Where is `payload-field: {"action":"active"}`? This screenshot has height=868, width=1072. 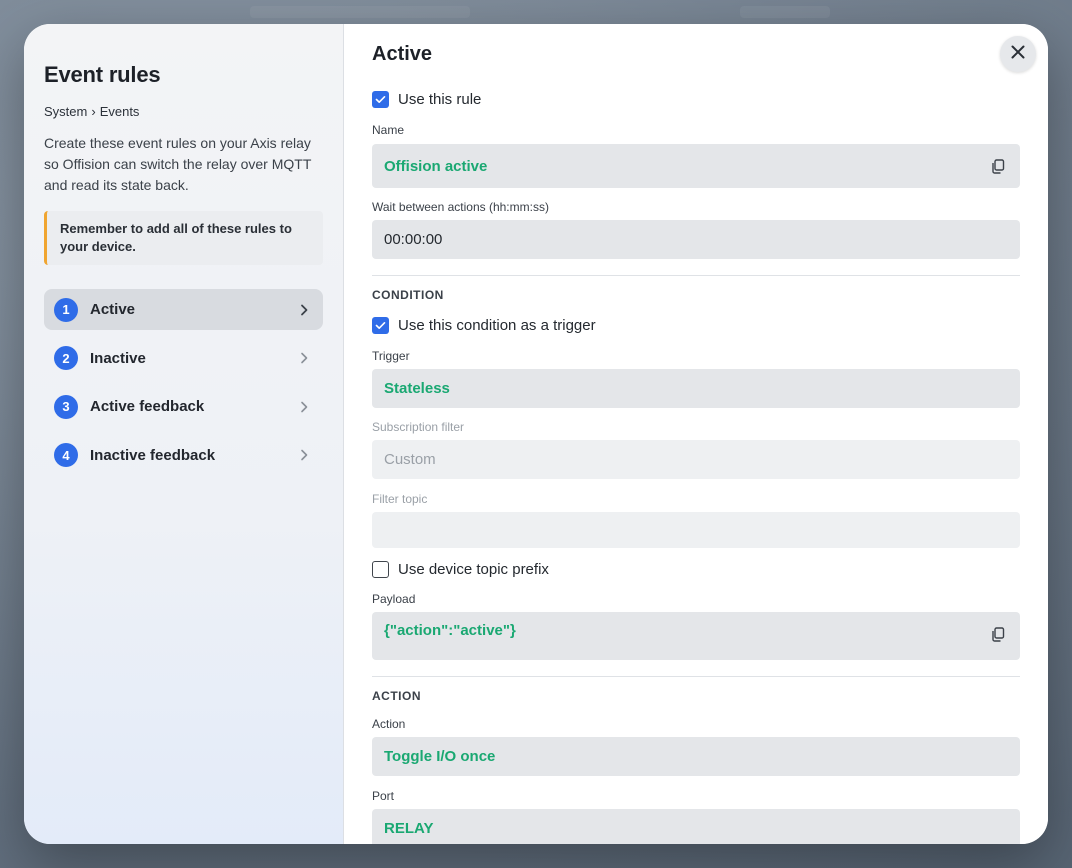 payload-field: {"action":"active"} is located at coordinates (696, 636).